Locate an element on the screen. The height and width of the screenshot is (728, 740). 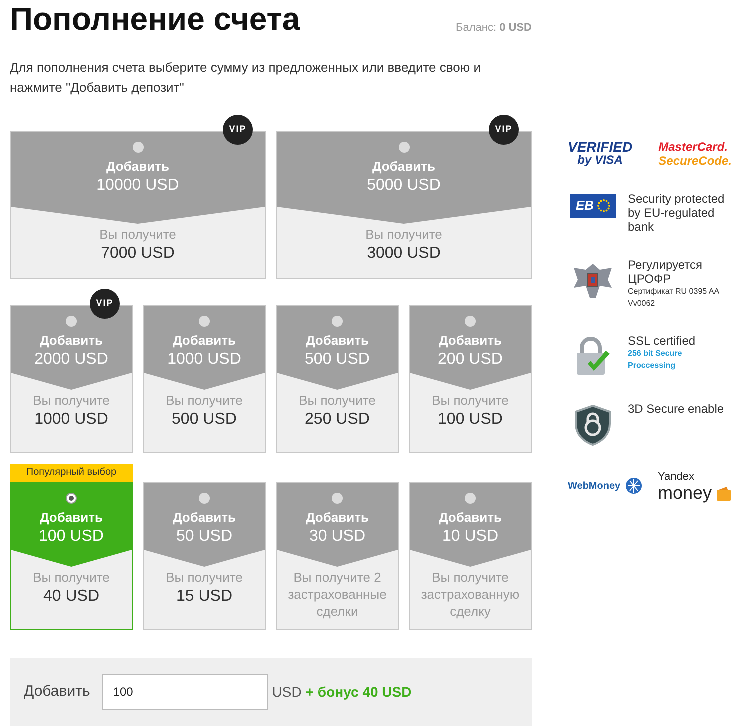
deposit-amount: 100 USD is located at coordinates (71, 537).